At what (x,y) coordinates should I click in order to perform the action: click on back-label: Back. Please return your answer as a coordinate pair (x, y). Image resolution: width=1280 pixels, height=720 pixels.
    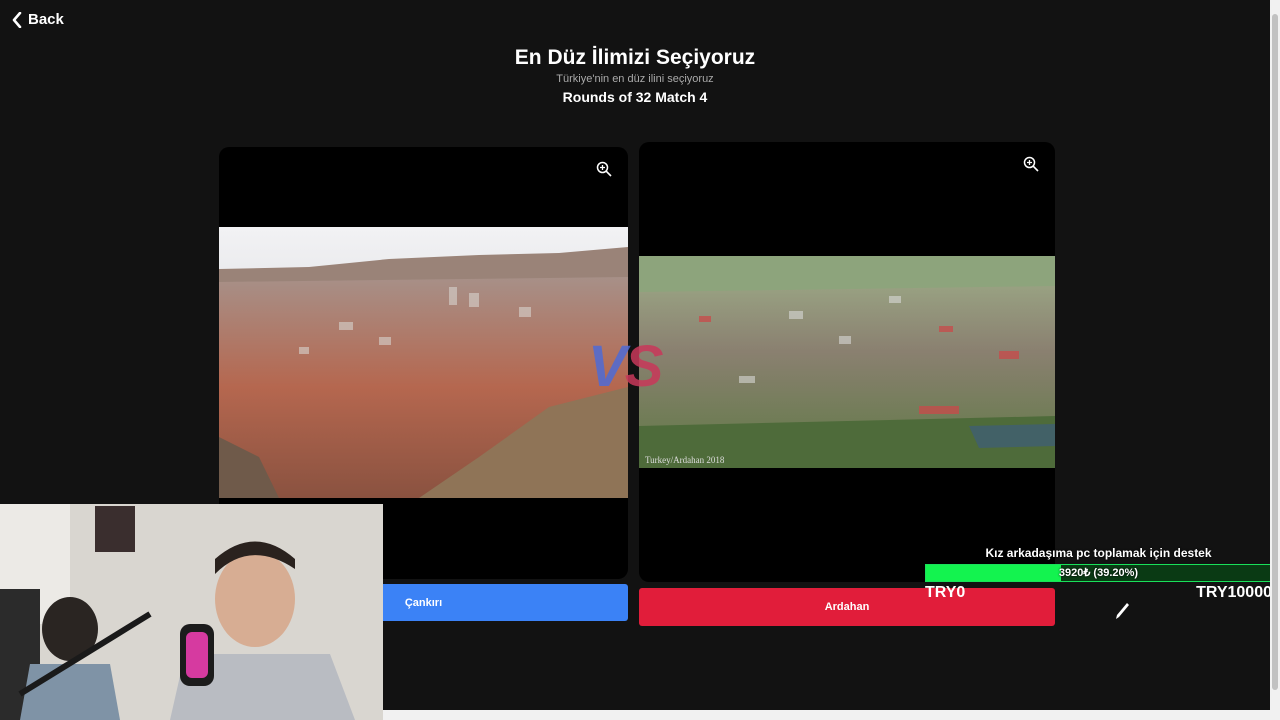
    Looking at the image, I should click on (46, 19).